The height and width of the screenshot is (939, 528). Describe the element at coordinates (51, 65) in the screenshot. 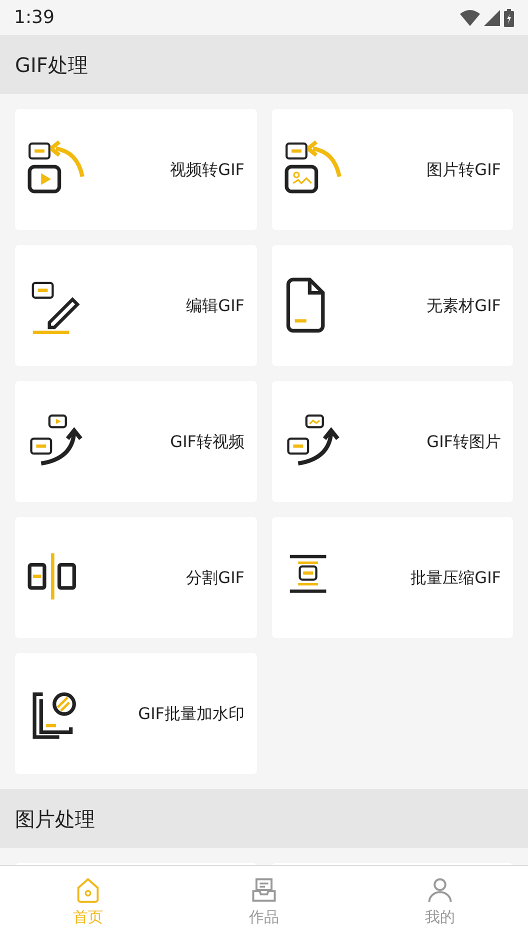

I see `section-title: GIF处理` at that location.